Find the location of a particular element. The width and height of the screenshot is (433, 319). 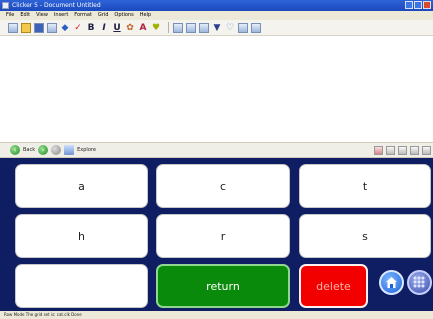

home-icon is located at coordinates (391, 282).